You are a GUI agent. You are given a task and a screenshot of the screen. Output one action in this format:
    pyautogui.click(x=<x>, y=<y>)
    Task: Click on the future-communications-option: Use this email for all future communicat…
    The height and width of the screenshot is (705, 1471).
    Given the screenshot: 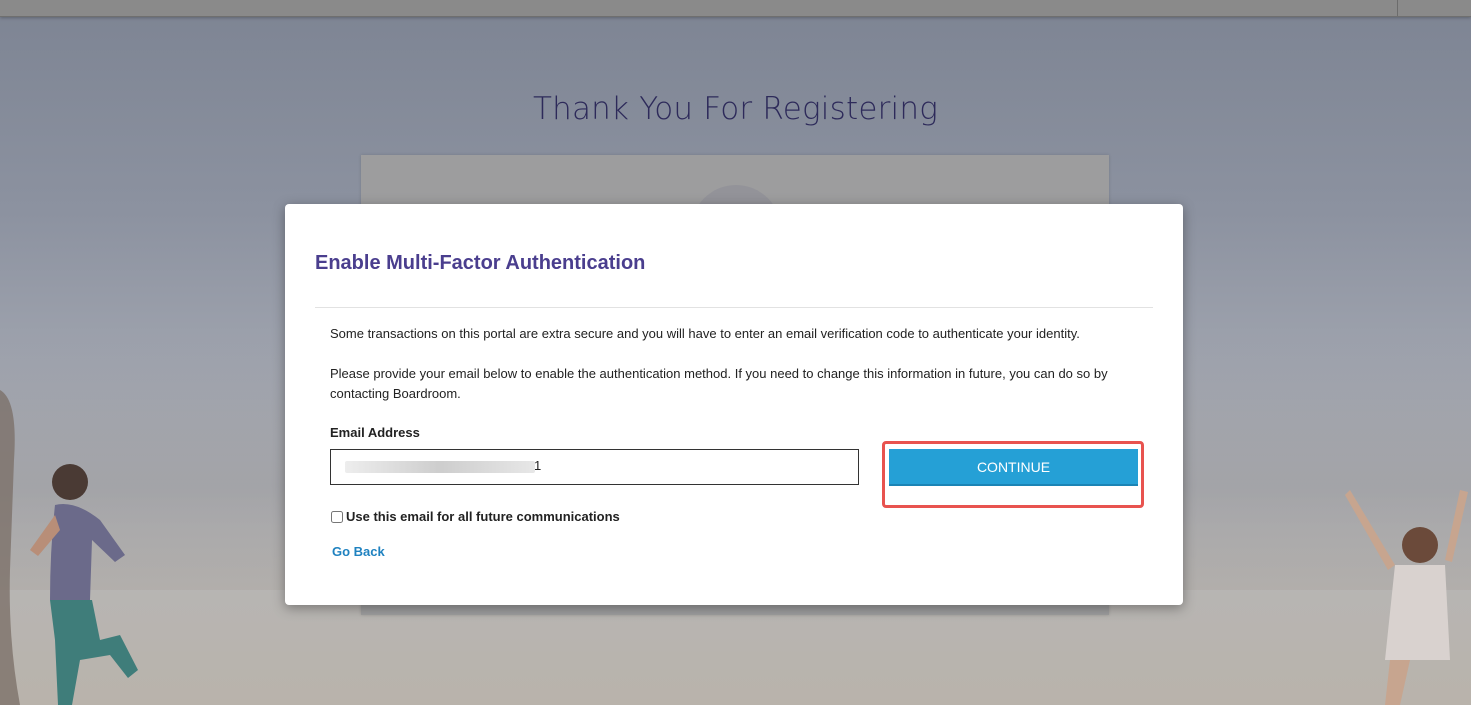 What is the action you would take?
    pyautogui.click(x=475, y=516)
    